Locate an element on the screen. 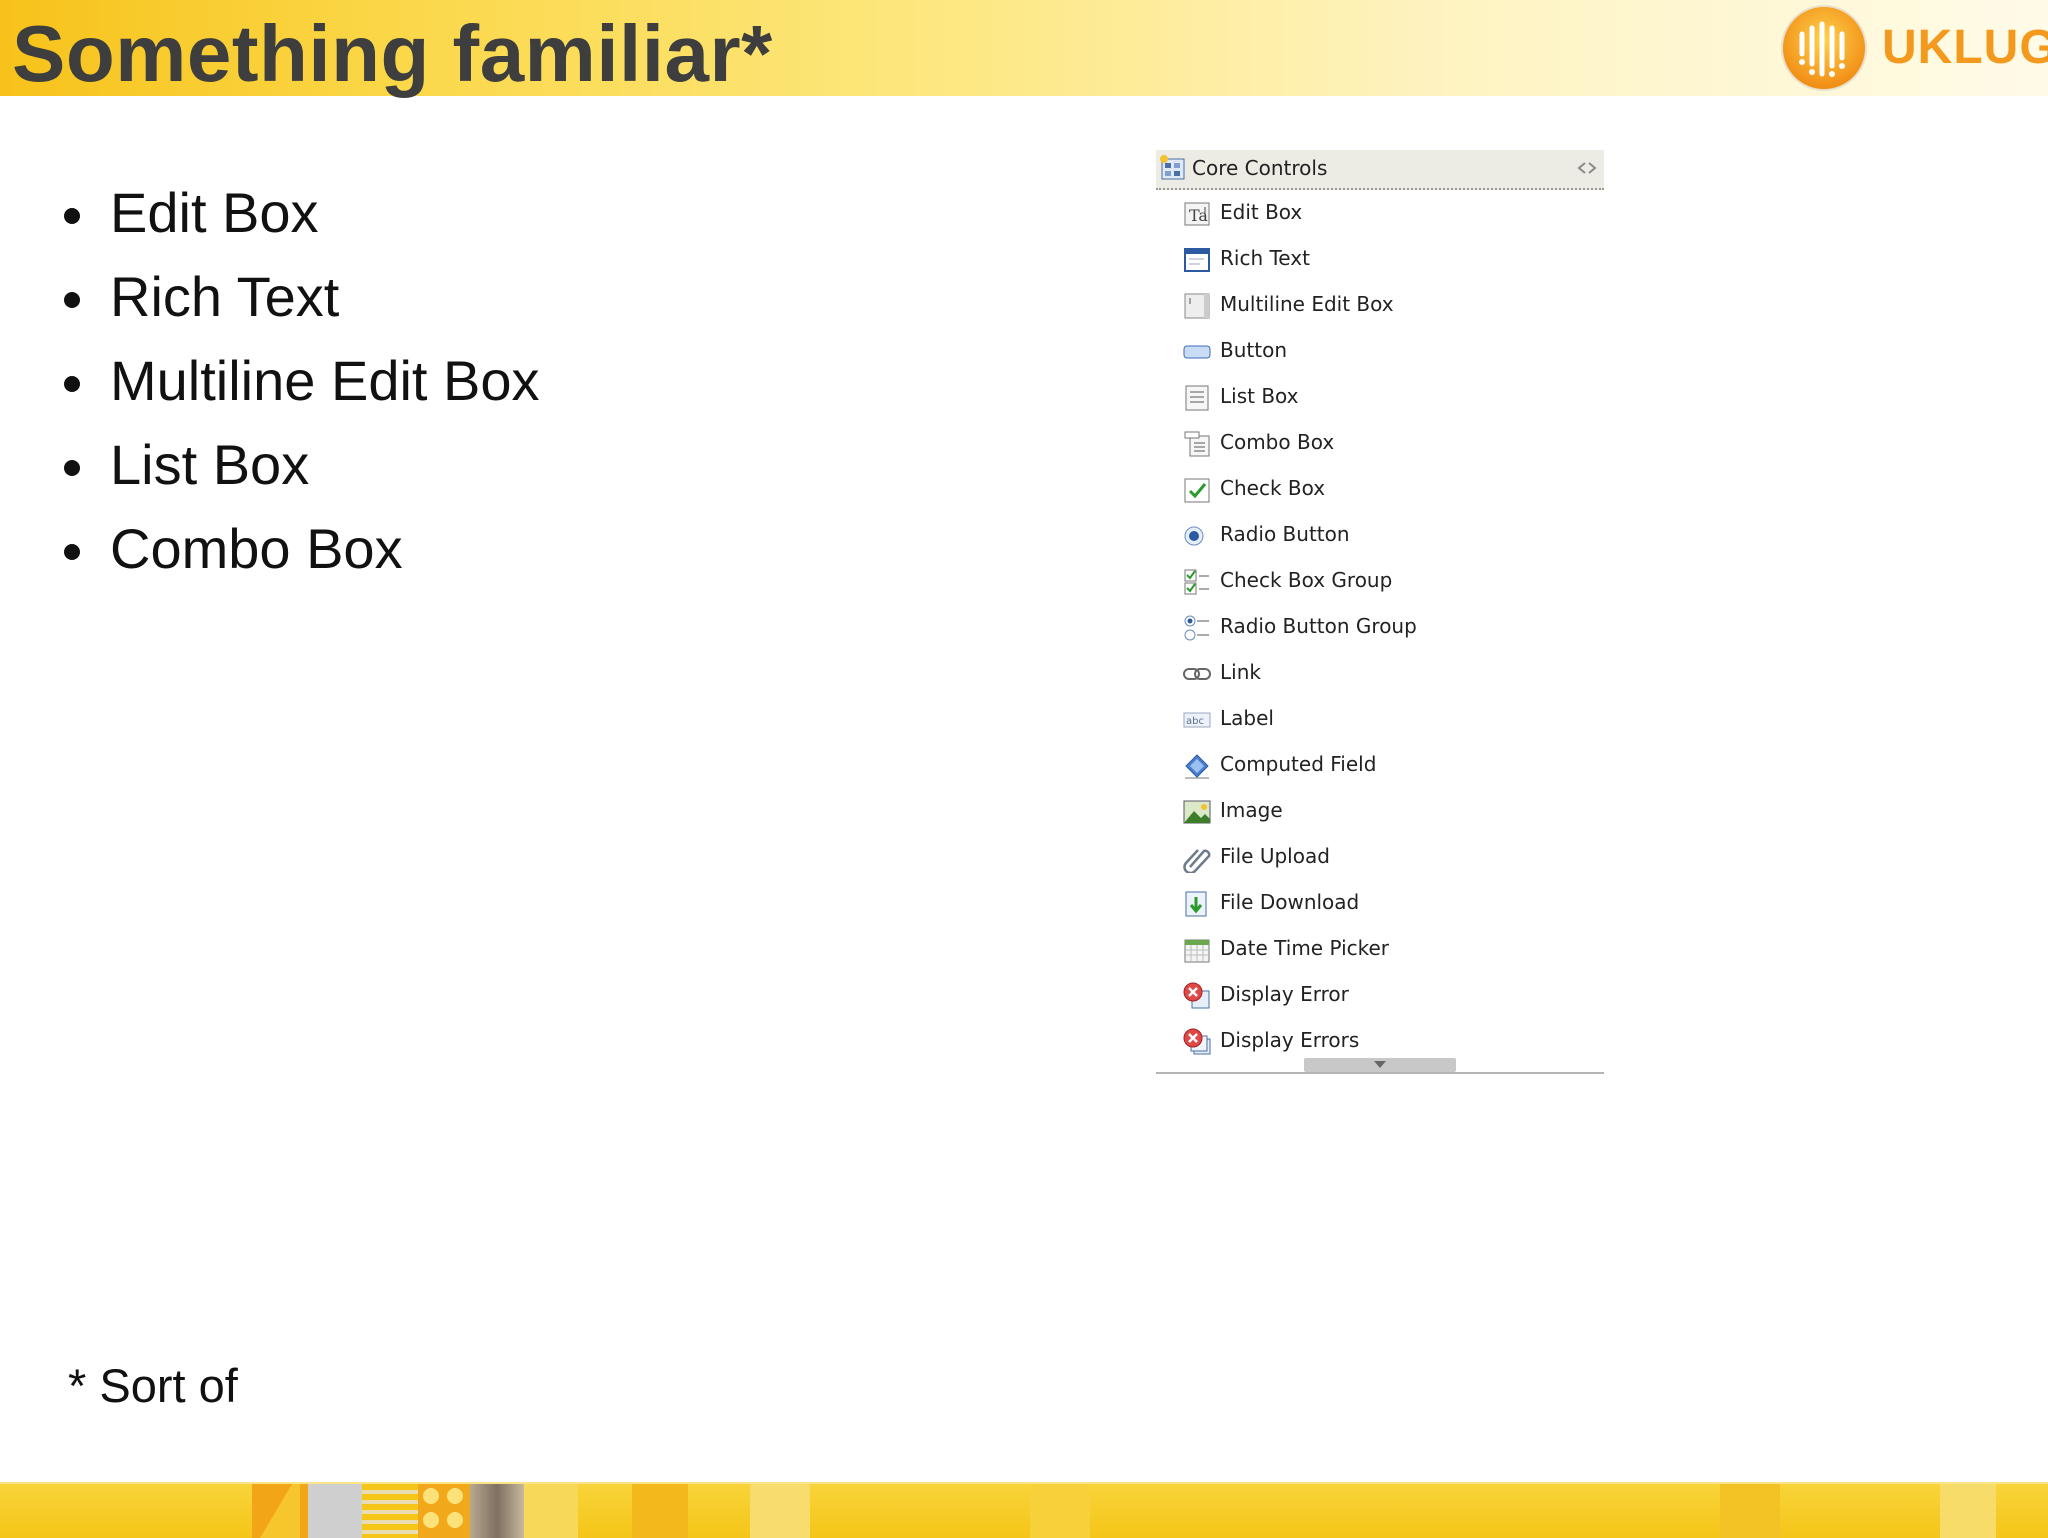 The width and height of the screenshot is (2048, 1538). palette-item-label: Display Error is located at coordinates (1284, 994).